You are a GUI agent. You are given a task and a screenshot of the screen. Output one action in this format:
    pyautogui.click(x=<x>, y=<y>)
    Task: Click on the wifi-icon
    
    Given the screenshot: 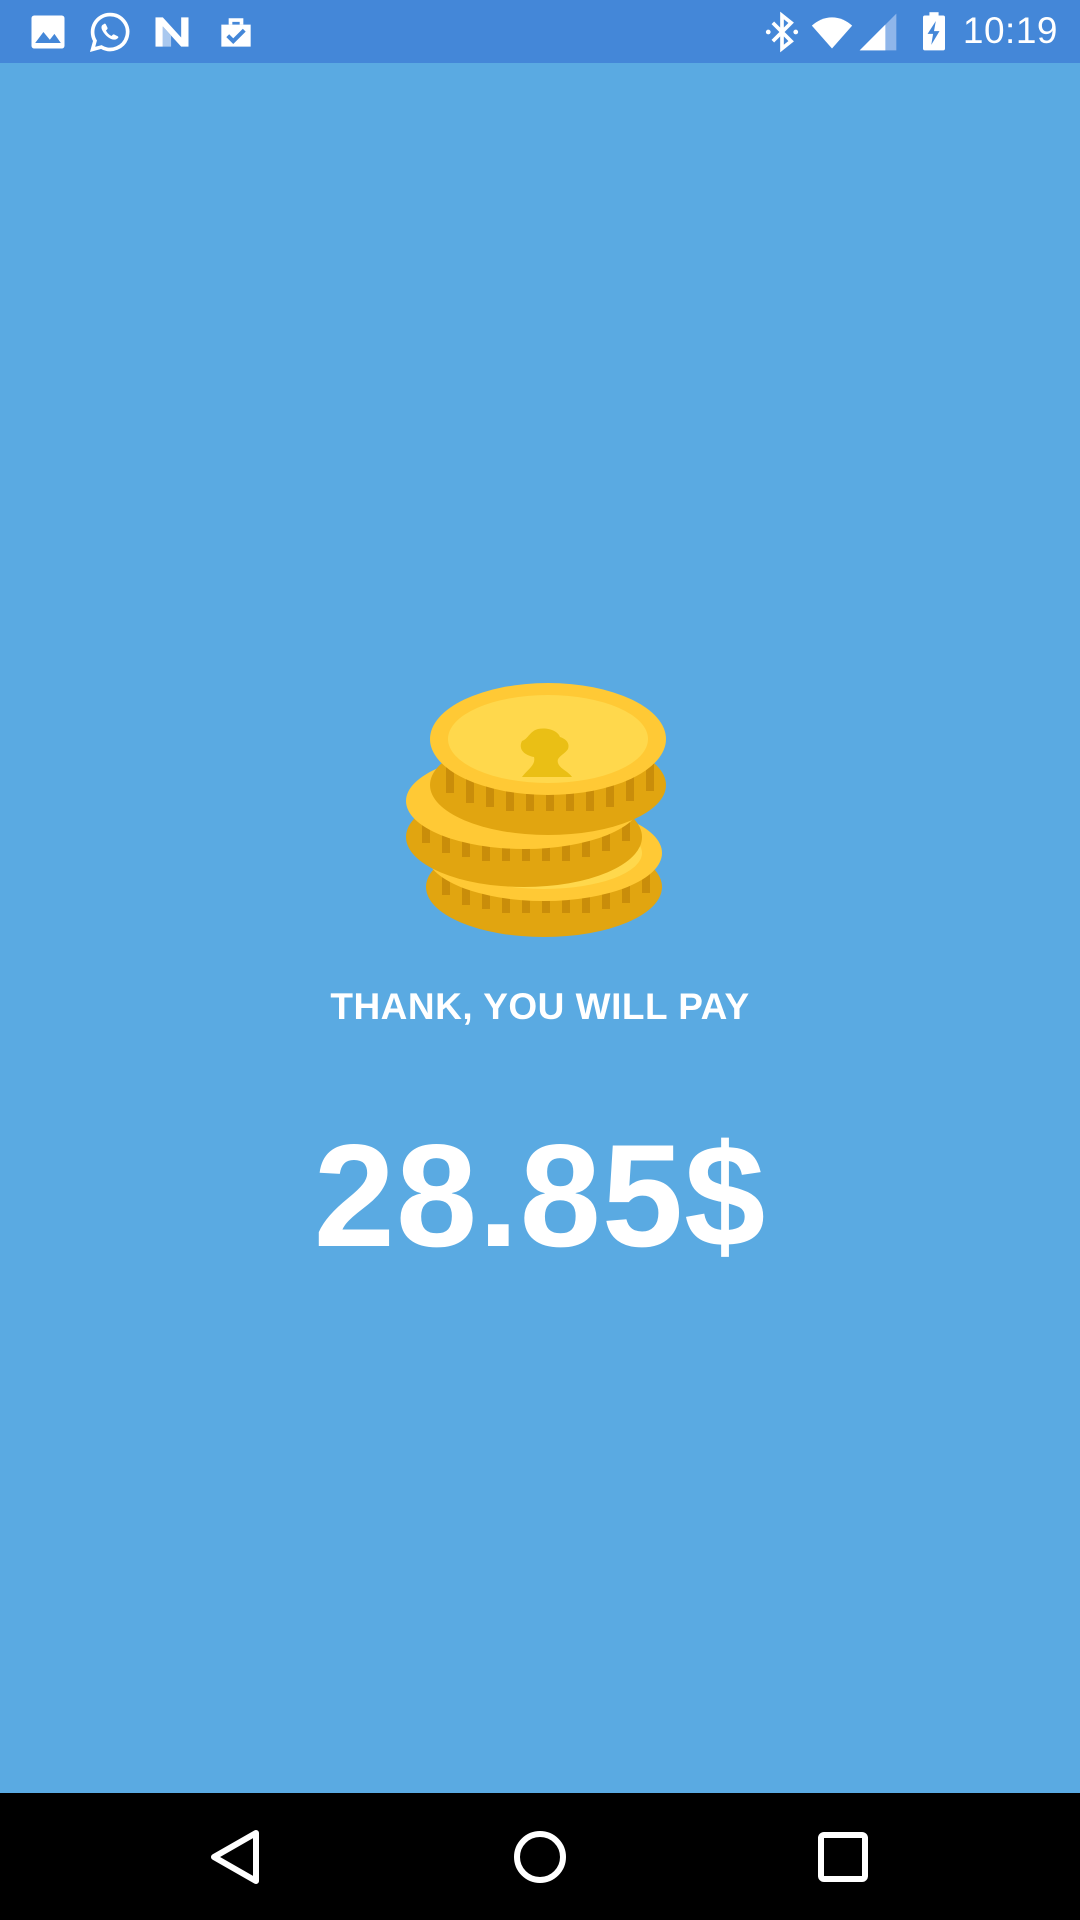 What is the action you would take?
    pyautogui.click(x=832, y=32)
    